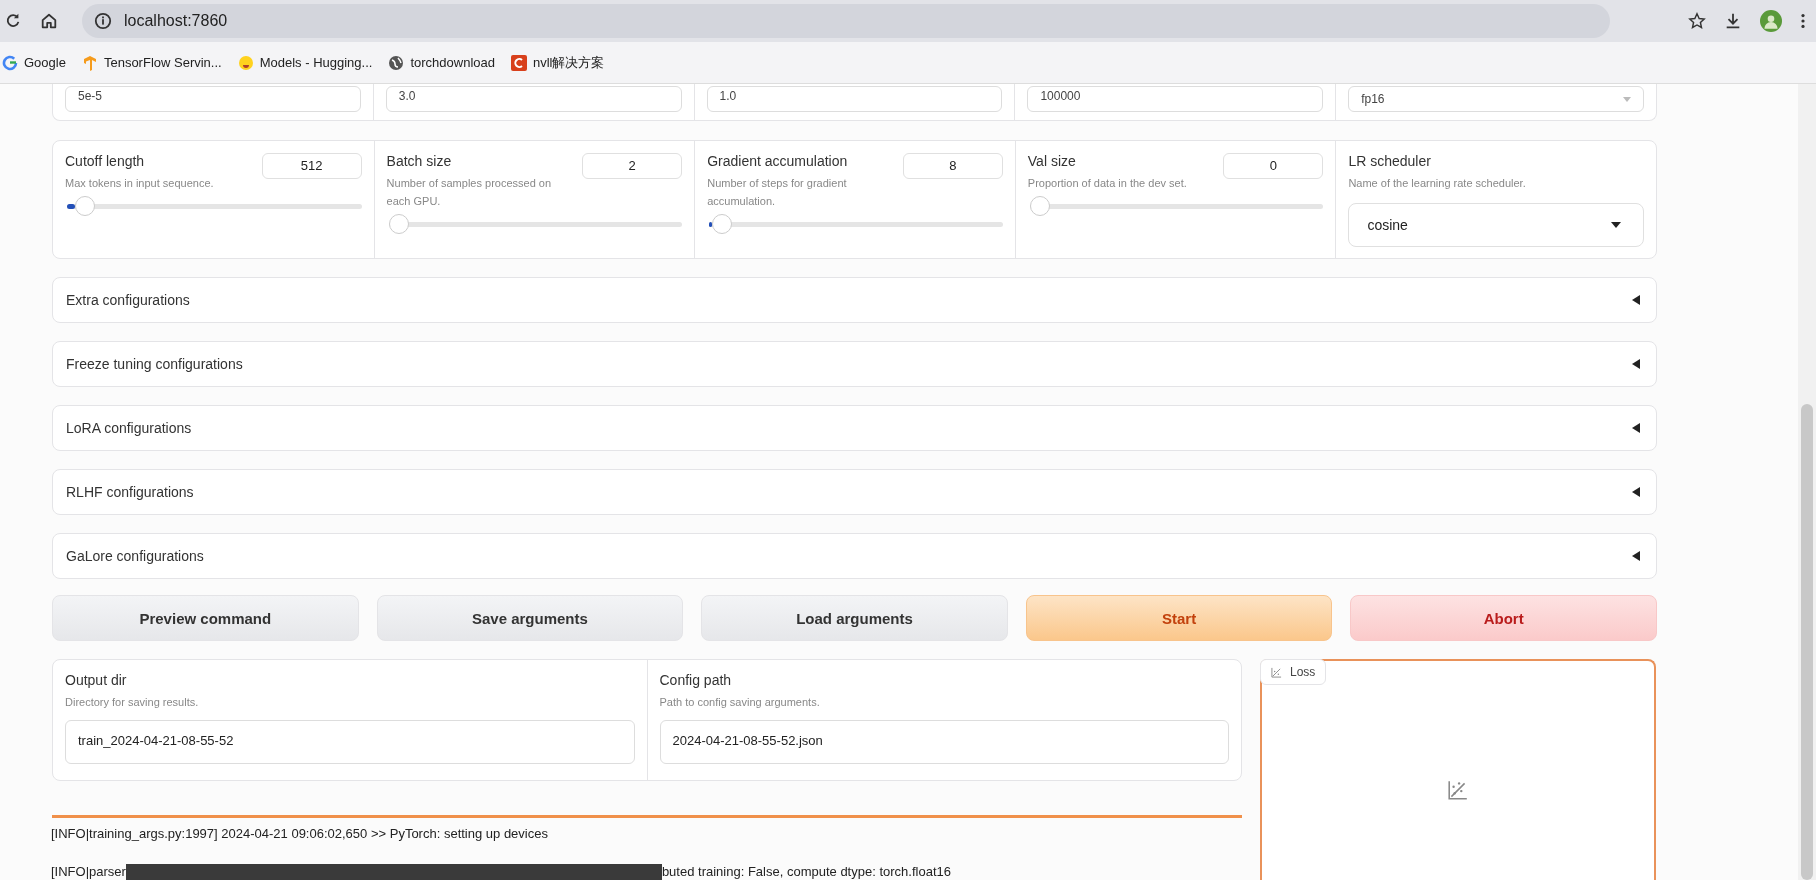  What do you see at coordinates (696, 680) in the screenshot?
I see `field-label: Config path` at bounding box center [696, 680].